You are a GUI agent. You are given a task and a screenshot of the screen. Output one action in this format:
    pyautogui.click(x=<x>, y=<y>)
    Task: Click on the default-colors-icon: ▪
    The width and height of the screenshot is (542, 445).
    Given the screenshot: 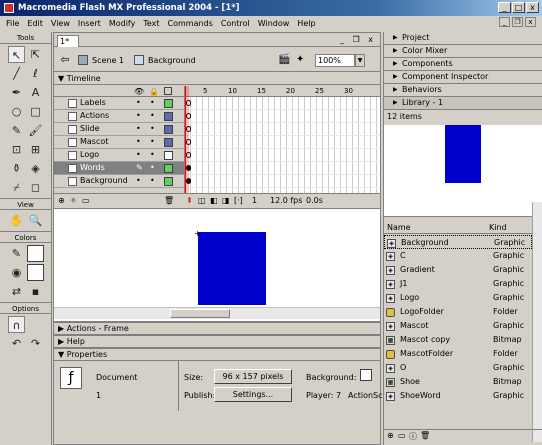 What is the action you would take?
    pyautogui.click(x=35, y=291)
    